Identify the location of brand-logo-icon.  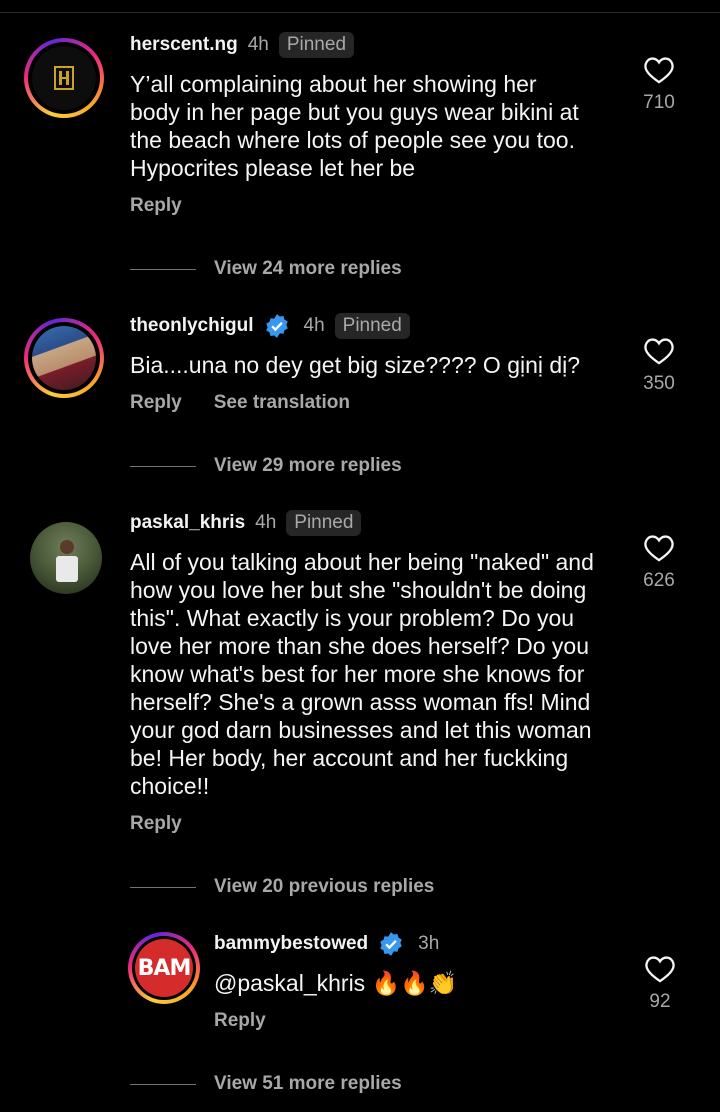
(64, 78).